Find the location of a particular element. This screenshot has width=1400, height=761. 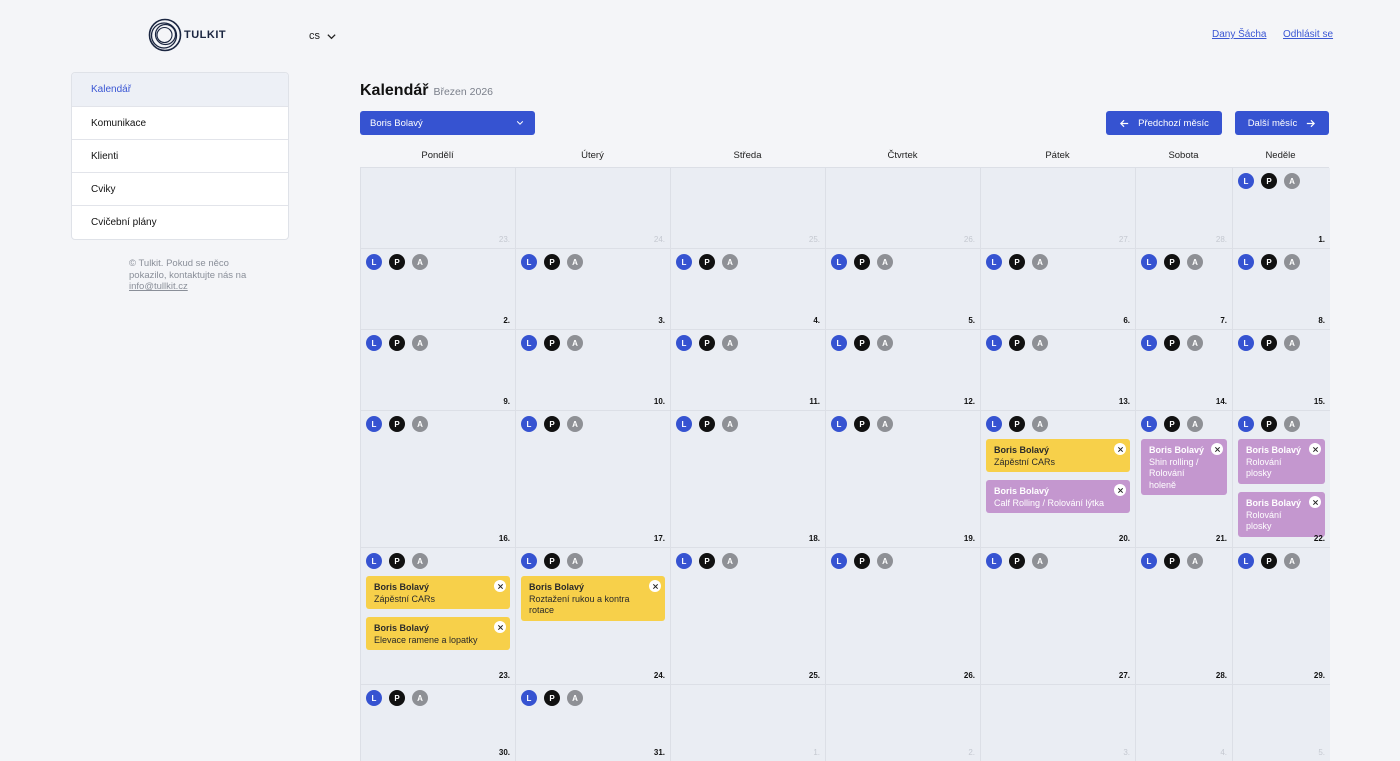

calendar-day-cell: L P A 31. is located at coordinates (593, 723).